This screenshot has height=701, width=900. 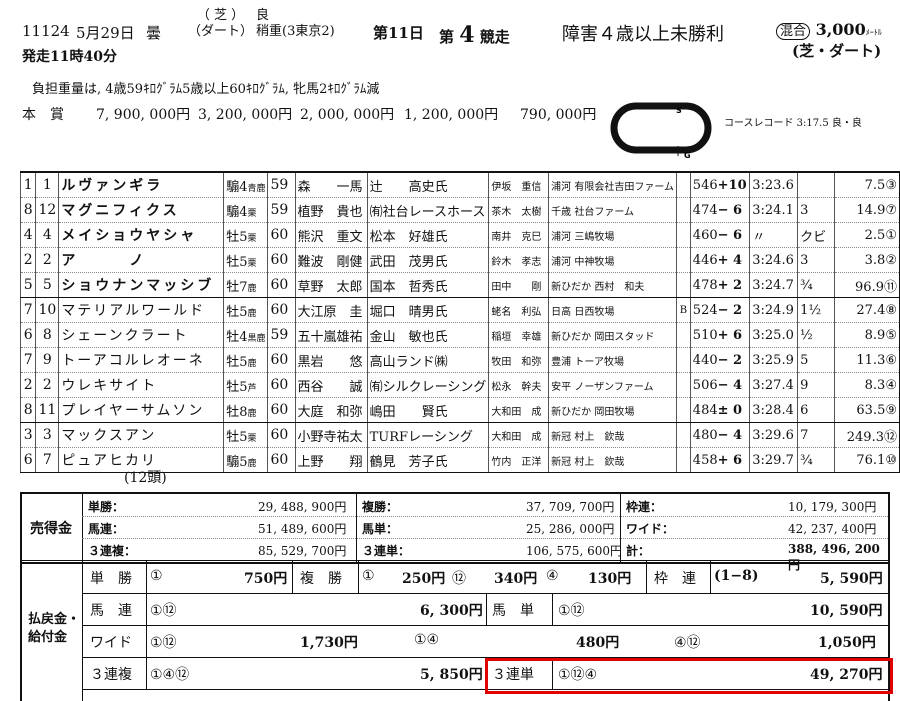 I want to click on horse-name: メイショウヤシャ, so click(x=141, y=235).